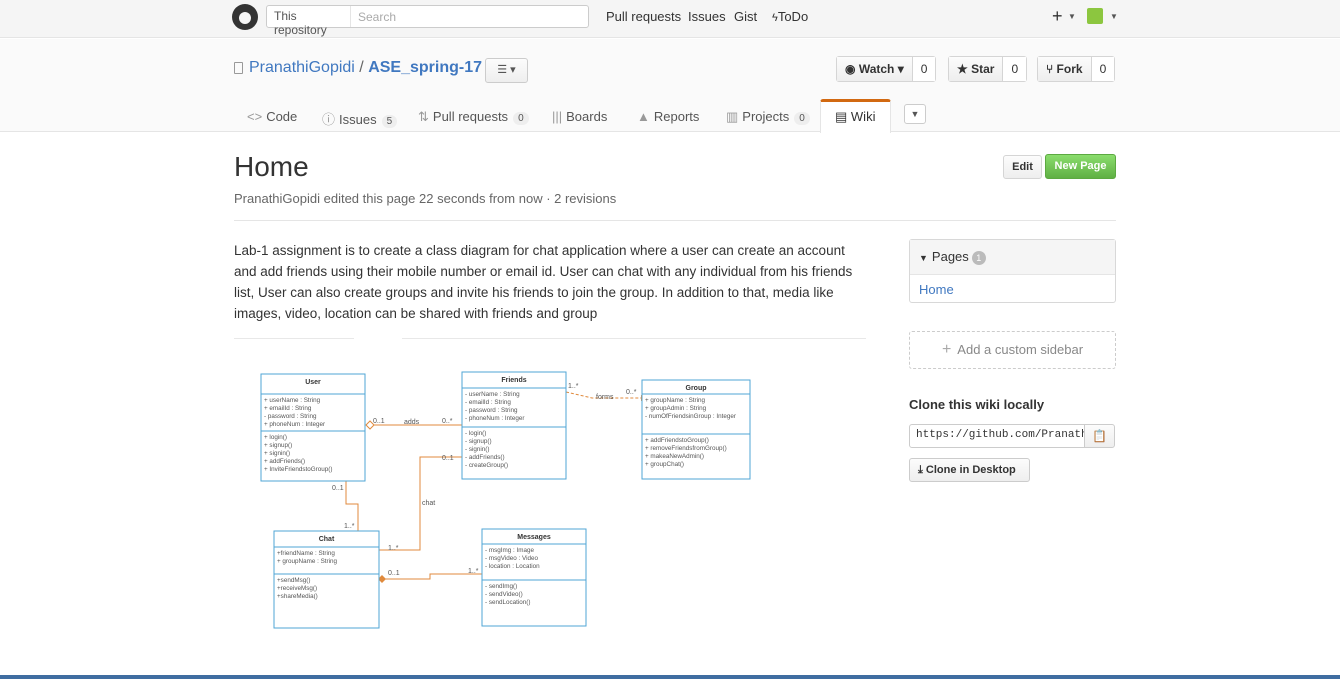 This screenshot has height=679, width=1340. Describe the element at coordinates (329, 119) in the screenshot. I see `issue-icon: ⓘ` at that location.